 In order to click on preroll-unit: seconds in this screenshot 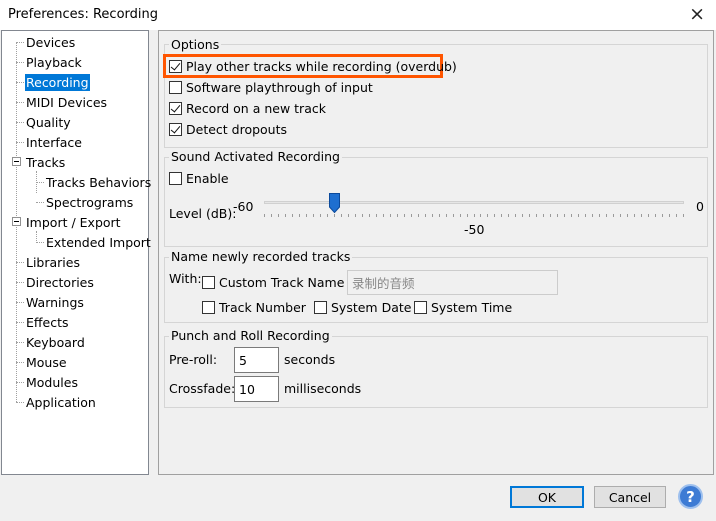, I will do `click(310, 359)`.